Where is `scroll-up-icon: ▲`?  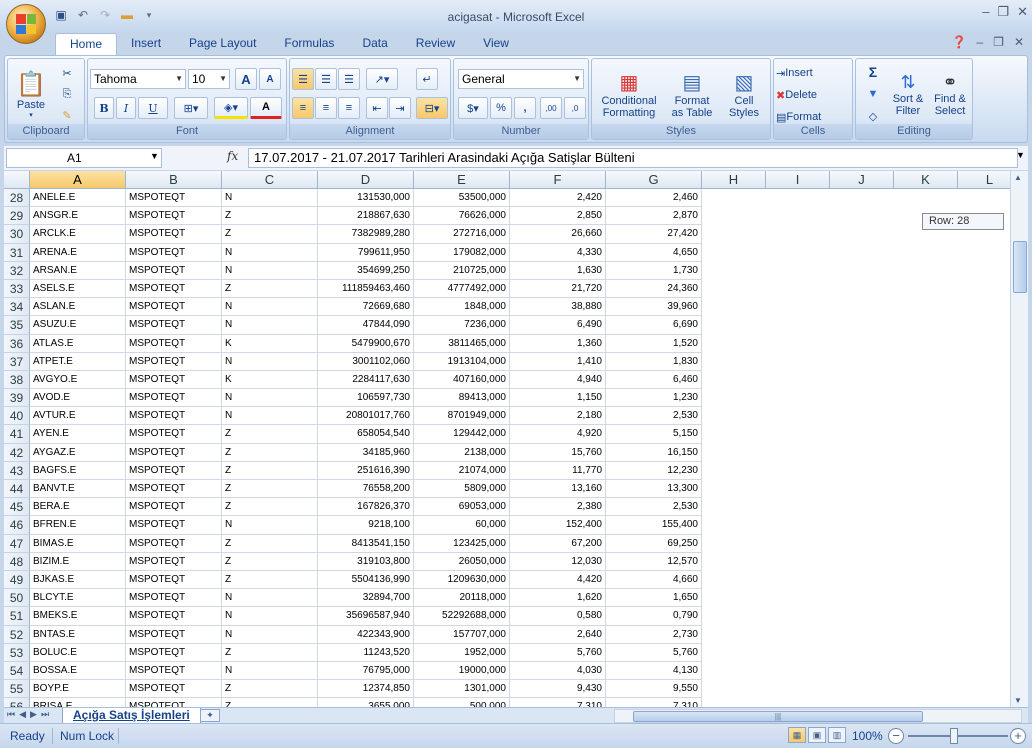 scroll-up-icon: ▲ is located at coordinates (1018, 177).